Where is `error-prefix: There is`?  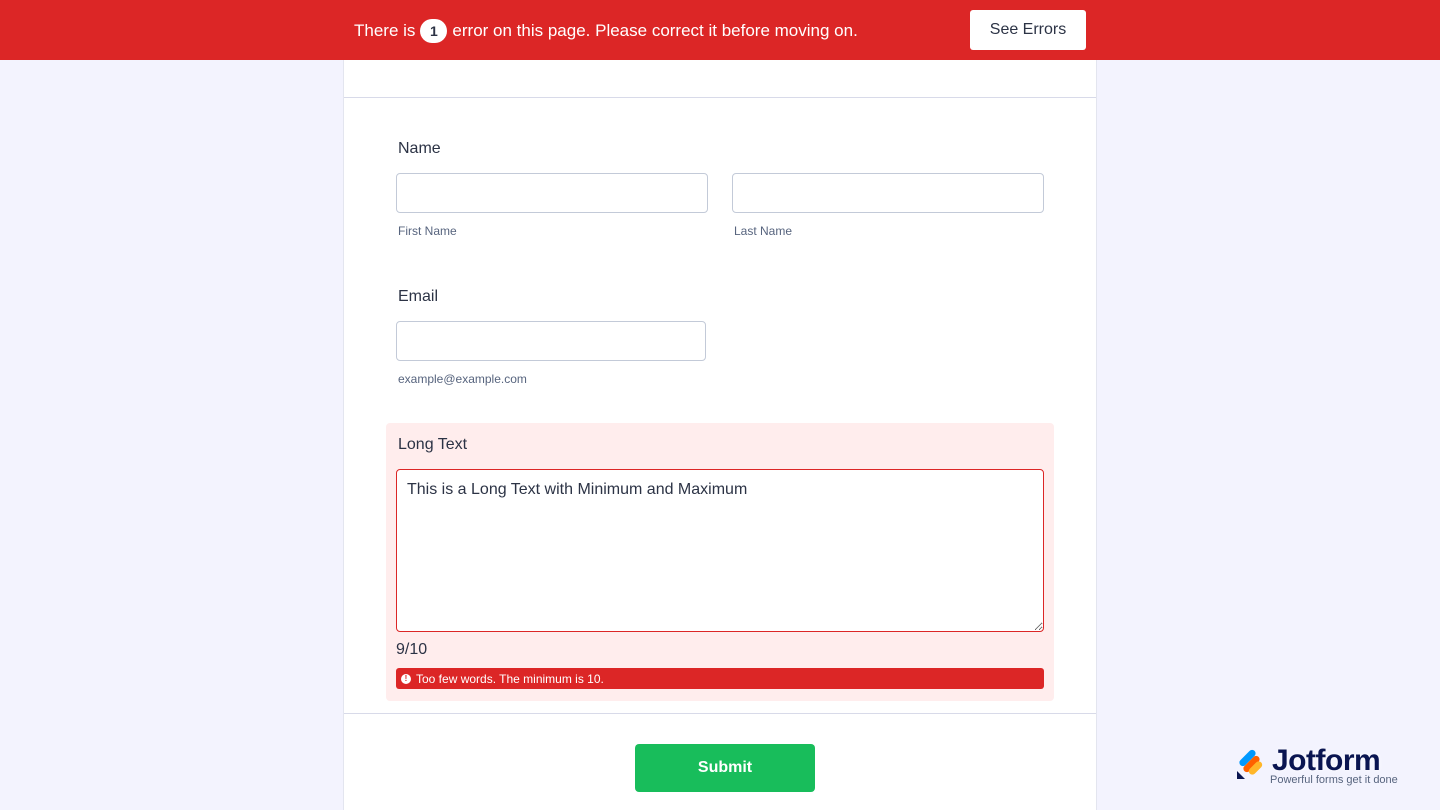
error-prefix: There is is located at coordinates (385, 30).